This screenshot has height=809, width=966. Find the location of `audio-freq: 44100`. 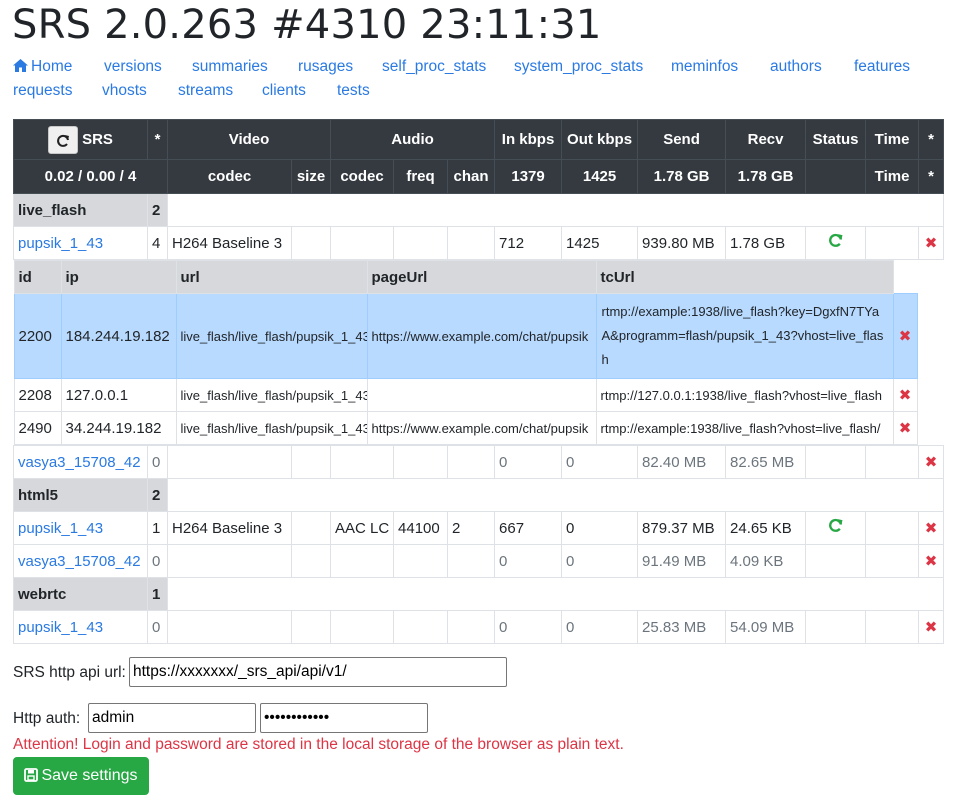

audio-freq: 44100 is located at coordinates (421, 528).